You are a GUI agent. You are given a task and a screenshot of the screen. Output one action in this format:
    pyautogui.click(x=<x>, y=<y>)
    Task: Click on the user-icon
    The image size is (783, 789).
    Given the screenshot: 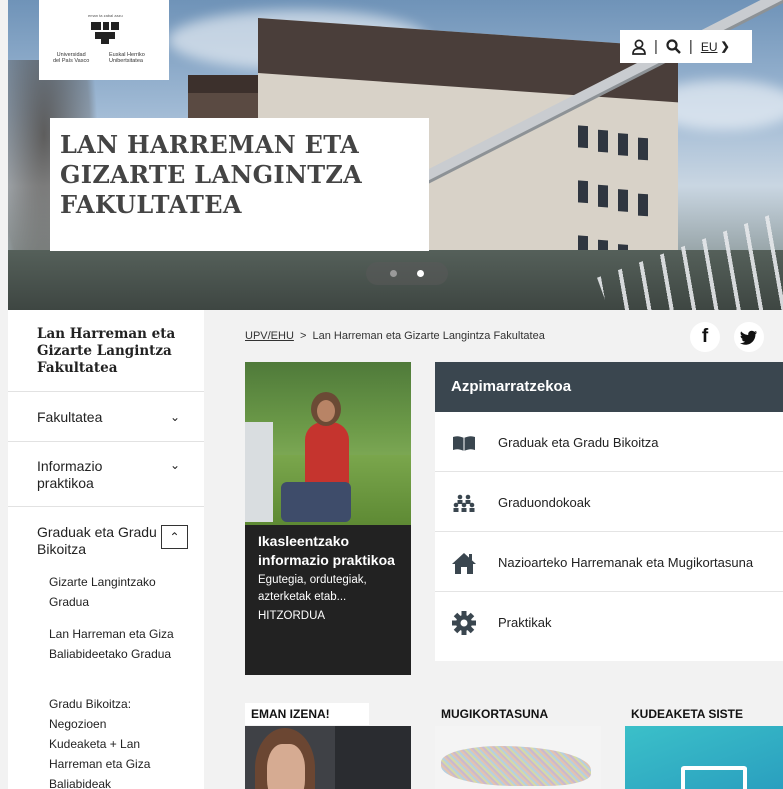 What is the action you would take?
    pyautogui.click(x=639, y=47)
    